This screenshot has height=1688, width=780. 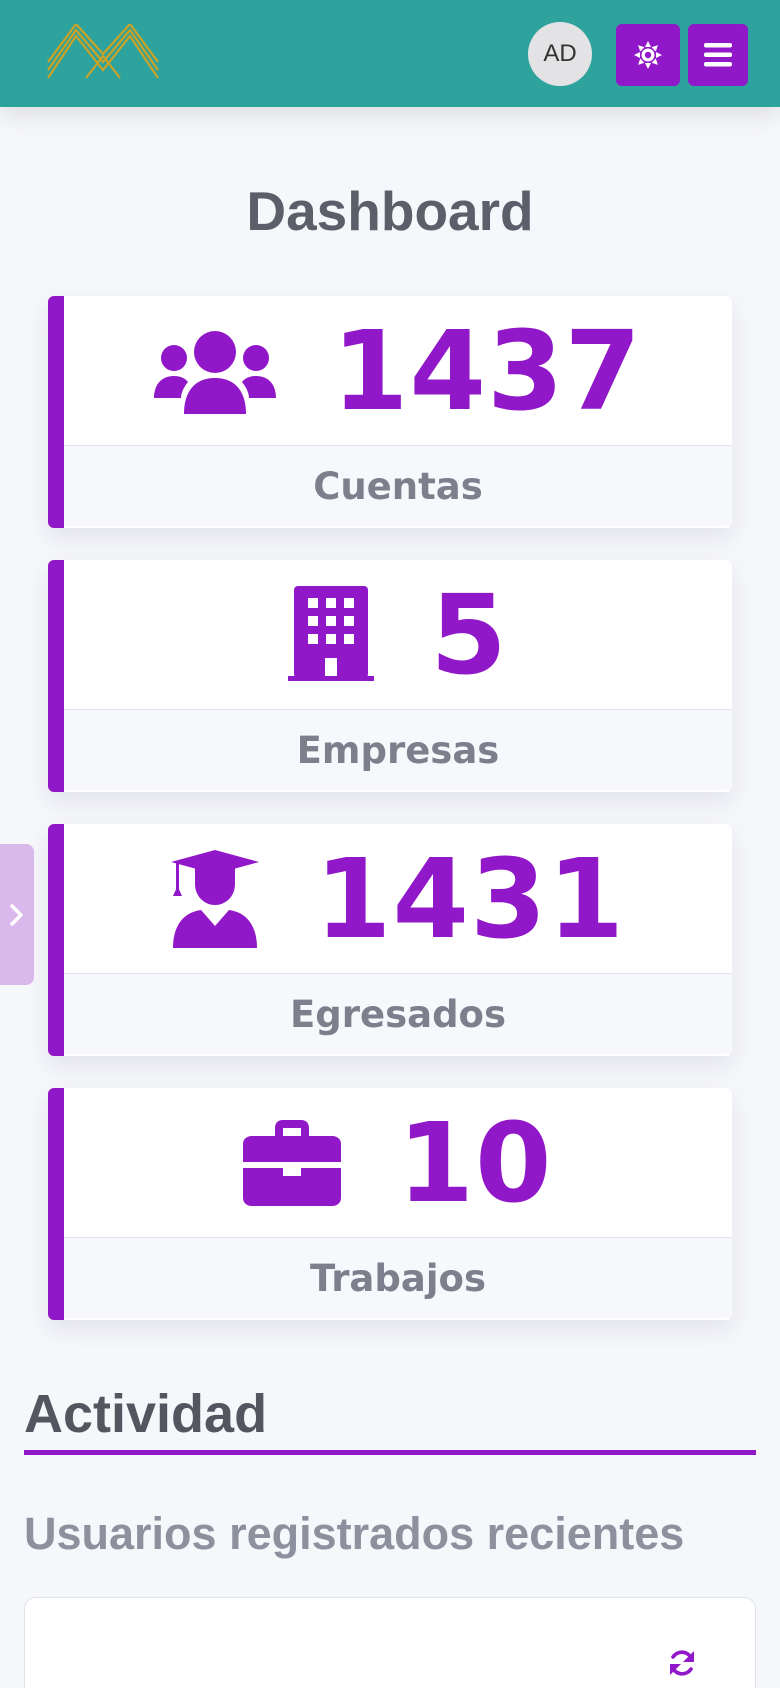 I want to click on page-title: Dashboard, so click(x=390, y=211).